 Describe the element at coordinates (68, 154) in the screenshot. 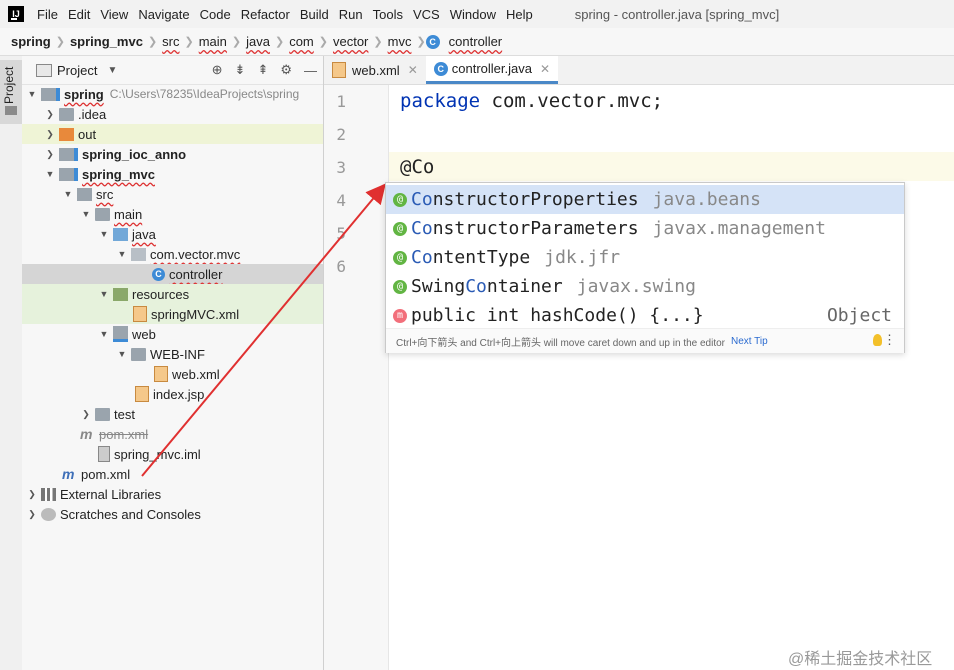

I see `module-folder-icon` at that location.